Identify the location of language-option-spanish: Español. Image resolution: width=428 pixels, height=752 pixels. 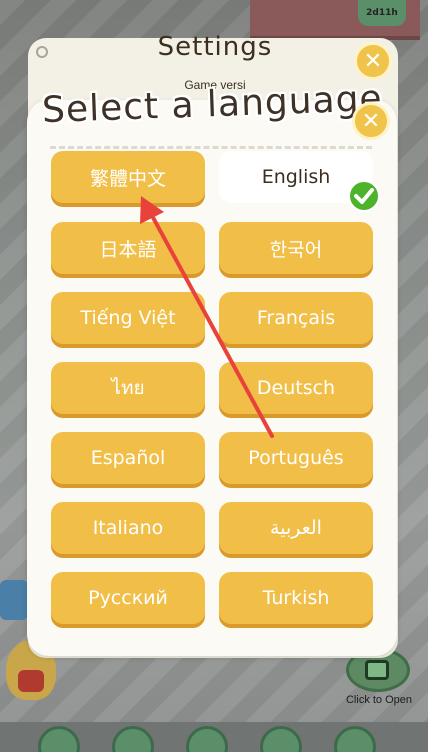
(128, 458).